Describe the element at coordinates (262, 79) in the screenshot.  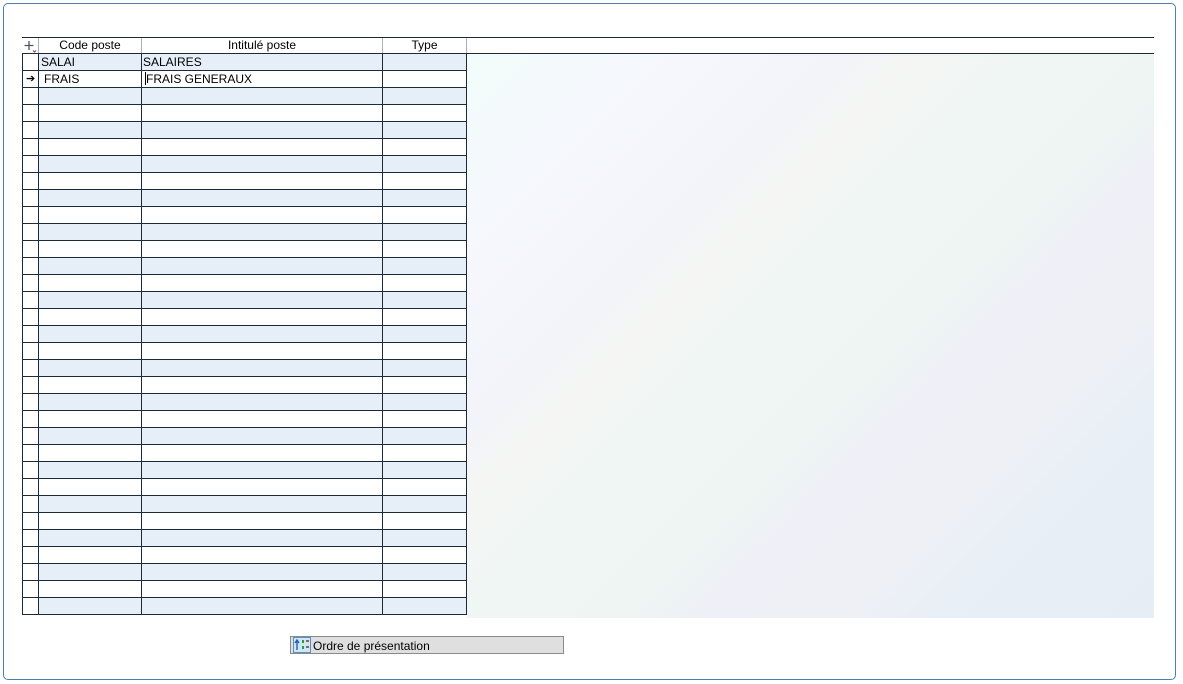
I see `cell-intitule-editing: FRAIS GENERAUX` at that location.